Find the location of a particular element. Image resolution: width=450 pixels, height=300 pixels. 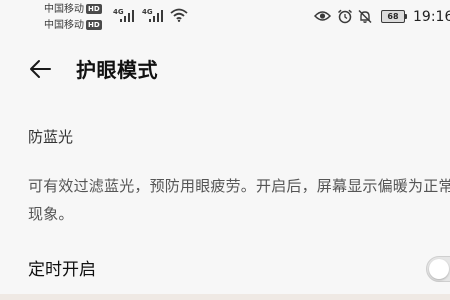

timer-label: 定时开启 is located at coordinates (62, 270).